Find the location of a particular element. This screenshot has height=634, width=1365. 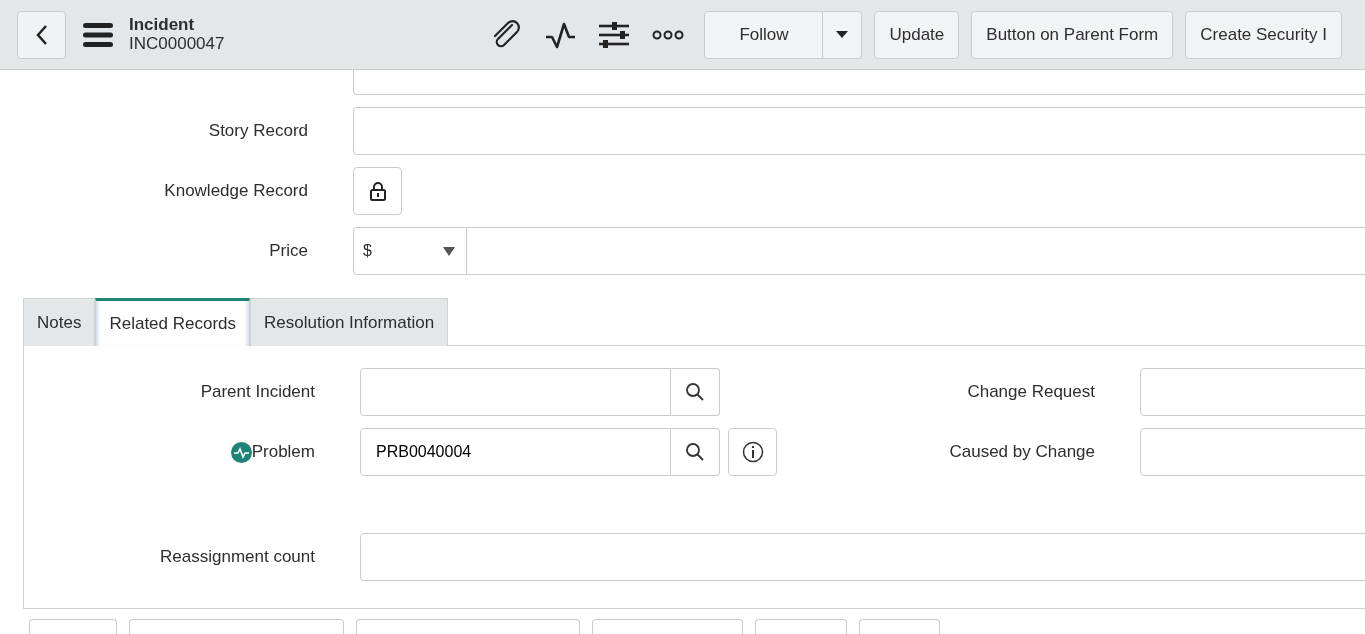

dropdown-button is located at coordinates (843, 34).